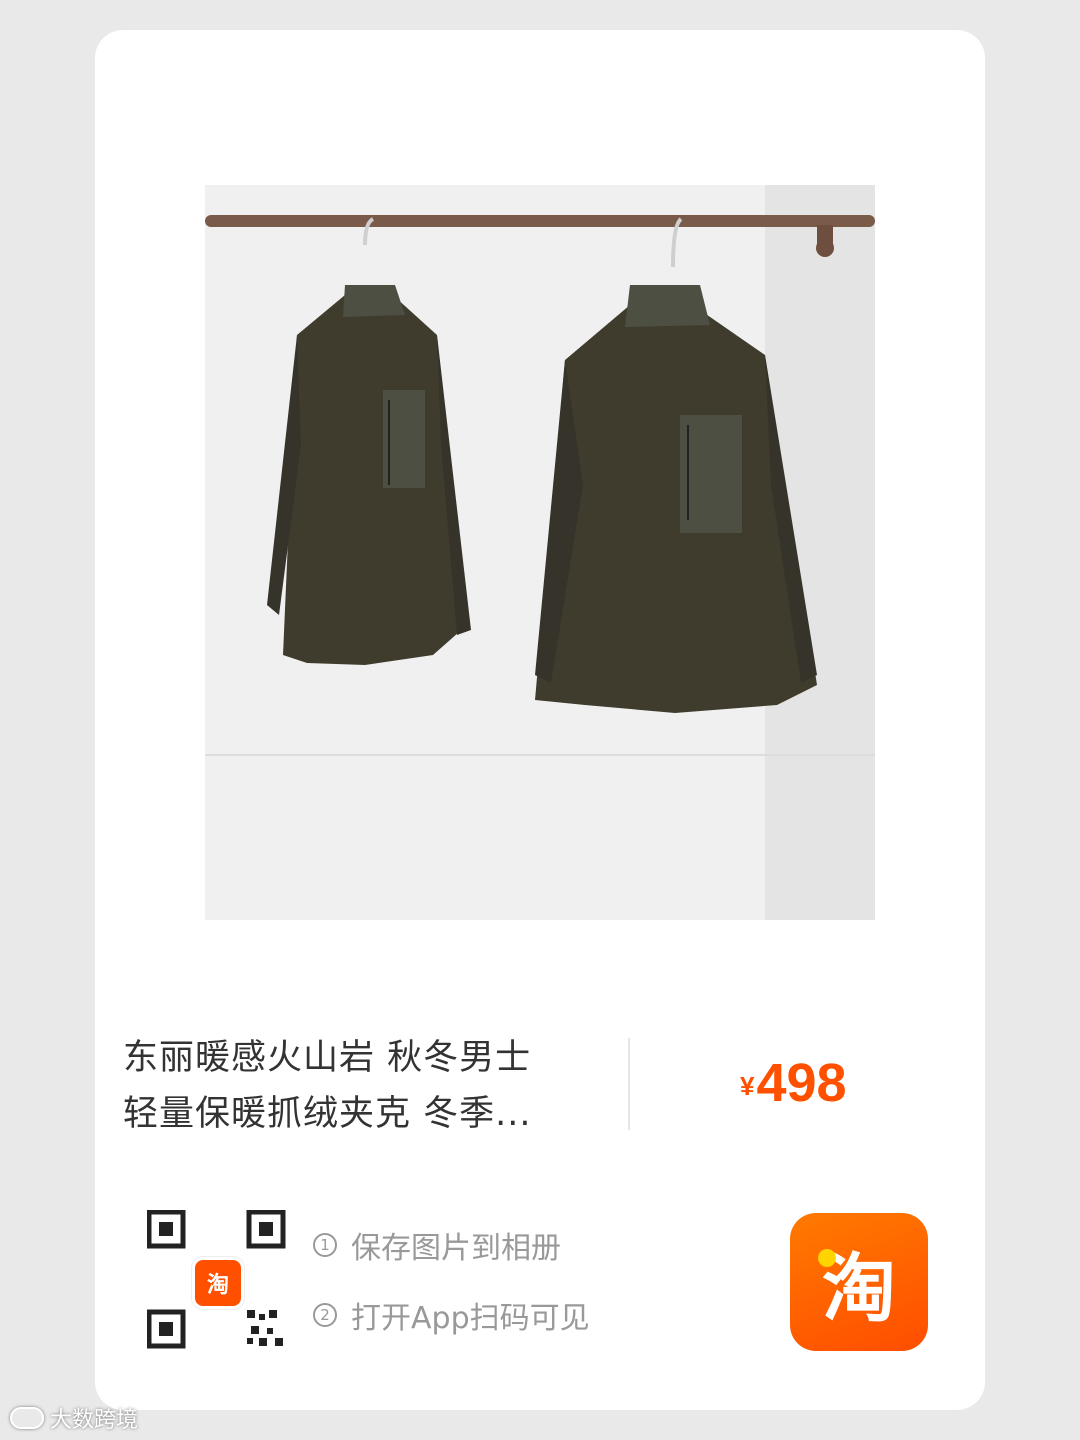 The image size is (1080, 1440). What do you see at coordinates (456, 1248) in the screenshot?
I see `step1-text: 保存图片到相册` at bounding box center [456, 1248].